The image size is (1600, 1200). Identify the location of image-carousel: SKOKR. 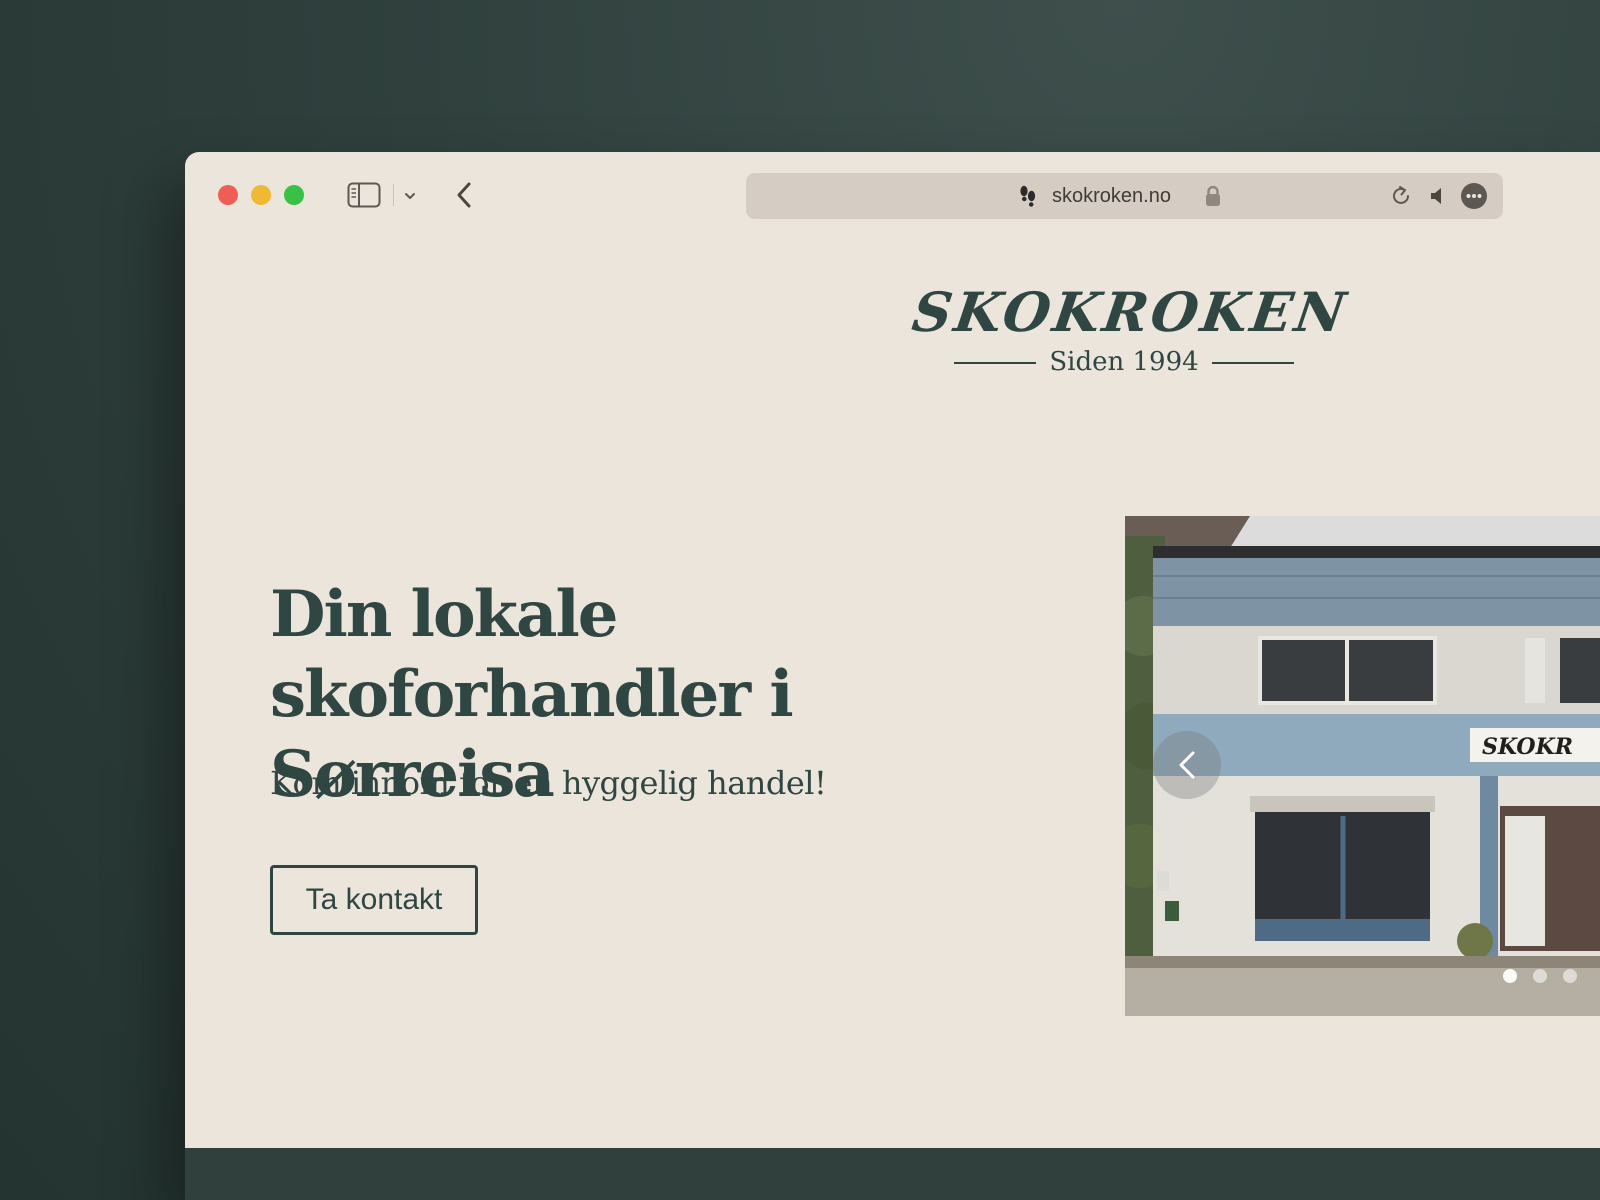
(1362, 766).